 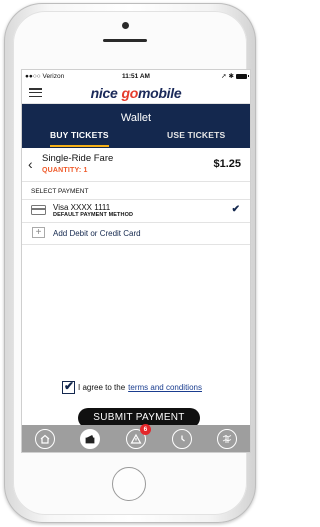 I want to click on front-camera, so click(x=125, y=25).